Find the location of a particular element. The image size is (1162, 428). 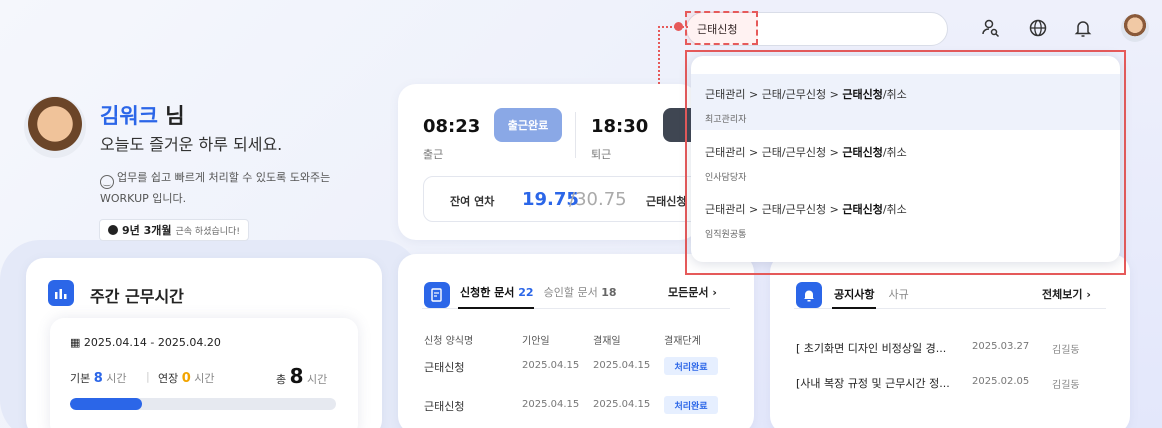

view-all-link: 전체보기 › is located at coordinates (1066, 294).